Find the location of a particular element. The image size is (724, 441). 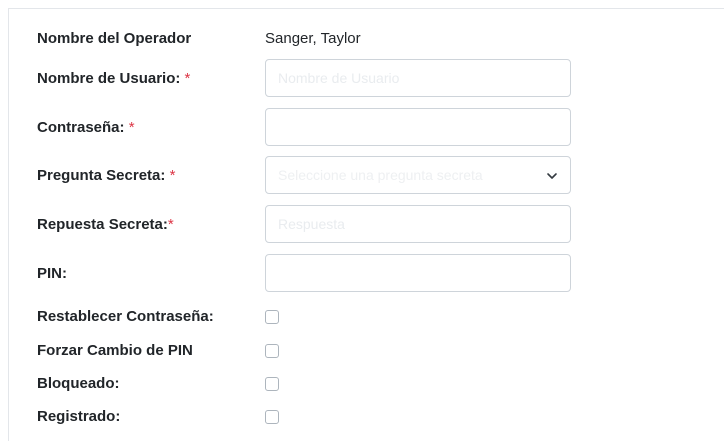

secret-question-label: Pregunta Secreta: * is located at coordinates (106, 175).